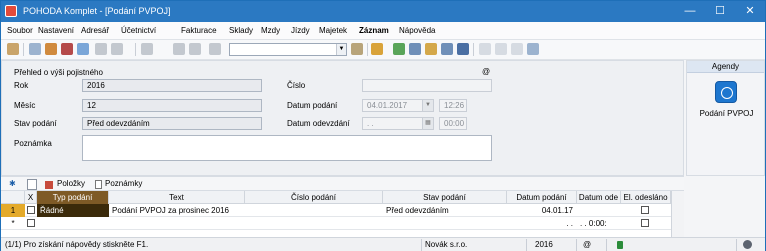 The image size is (766, 251). Describe the element at coordinates (427, 123) in the screenshot. I see `calendar-icon: ▦` at that location.